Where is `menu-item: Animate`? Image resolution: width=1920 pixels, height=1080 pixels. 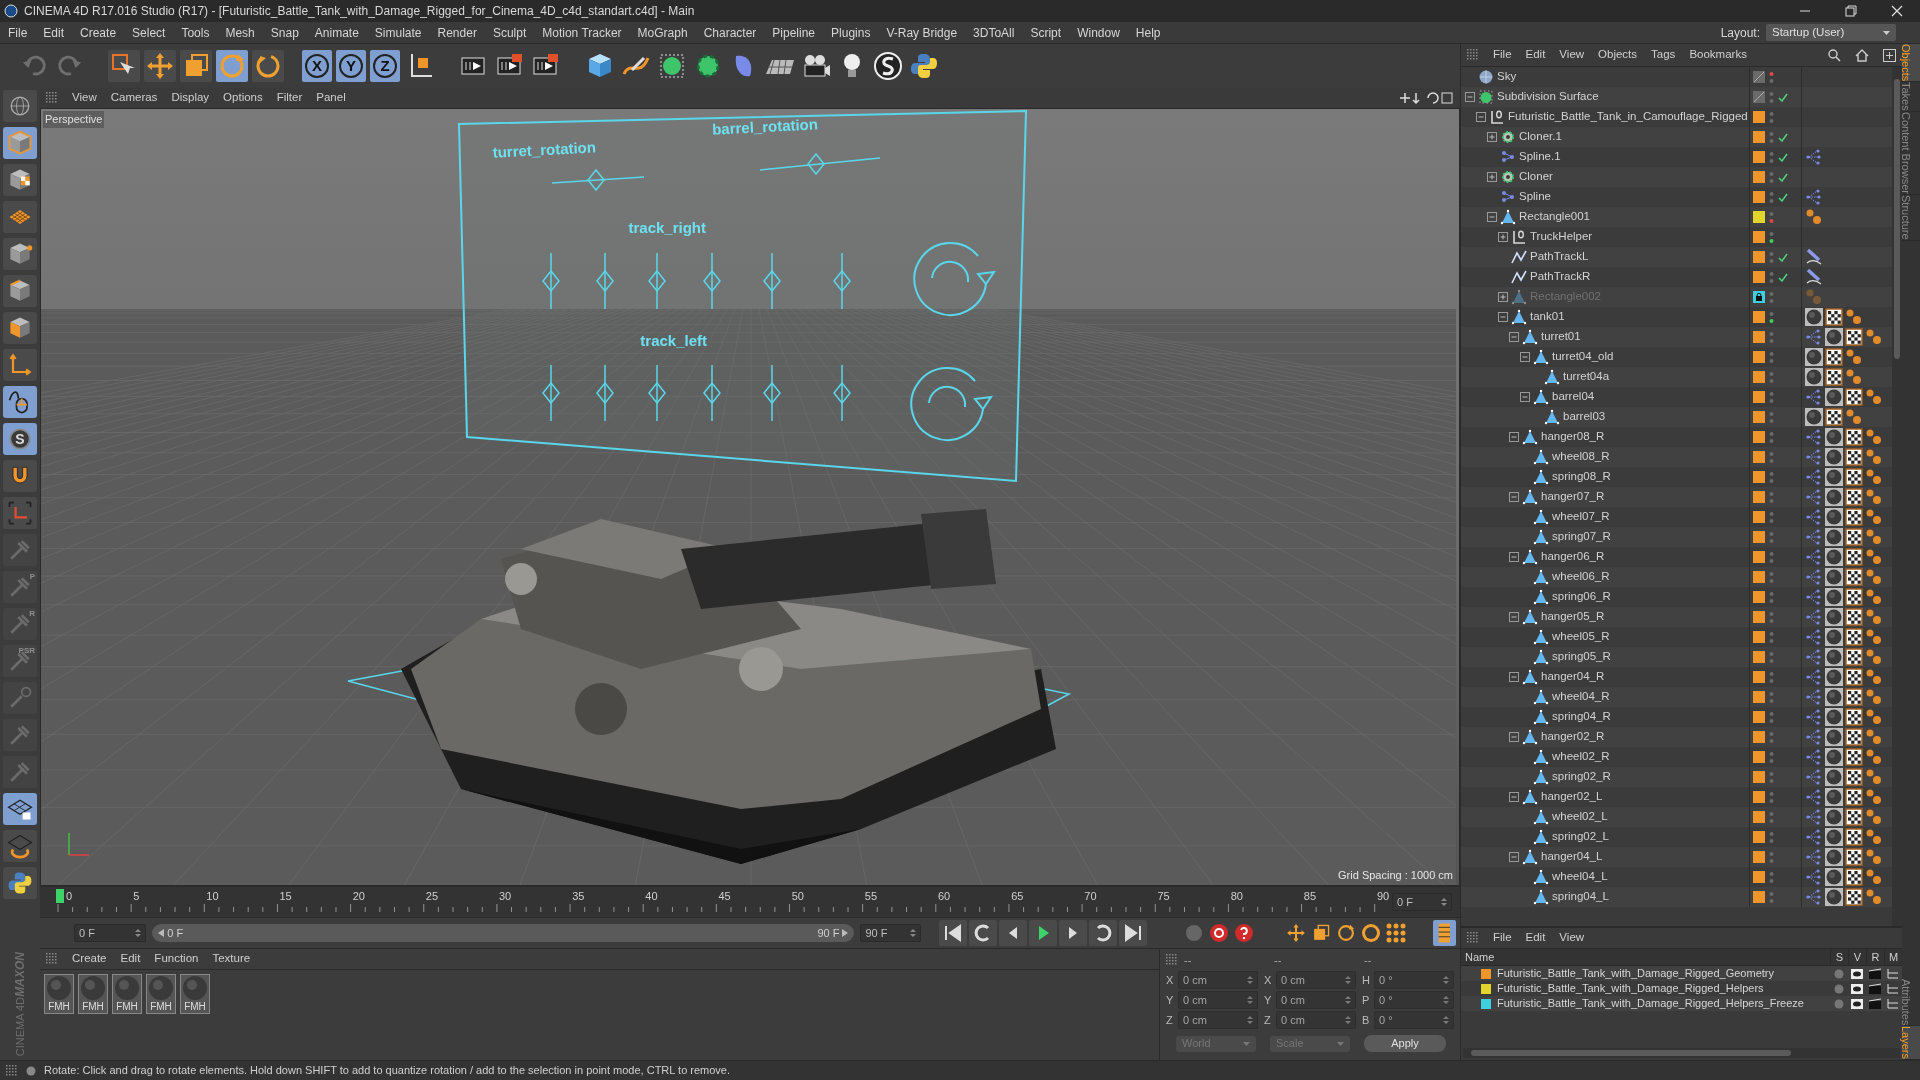
menu-item: Animate is located at coordinates (336, 32).